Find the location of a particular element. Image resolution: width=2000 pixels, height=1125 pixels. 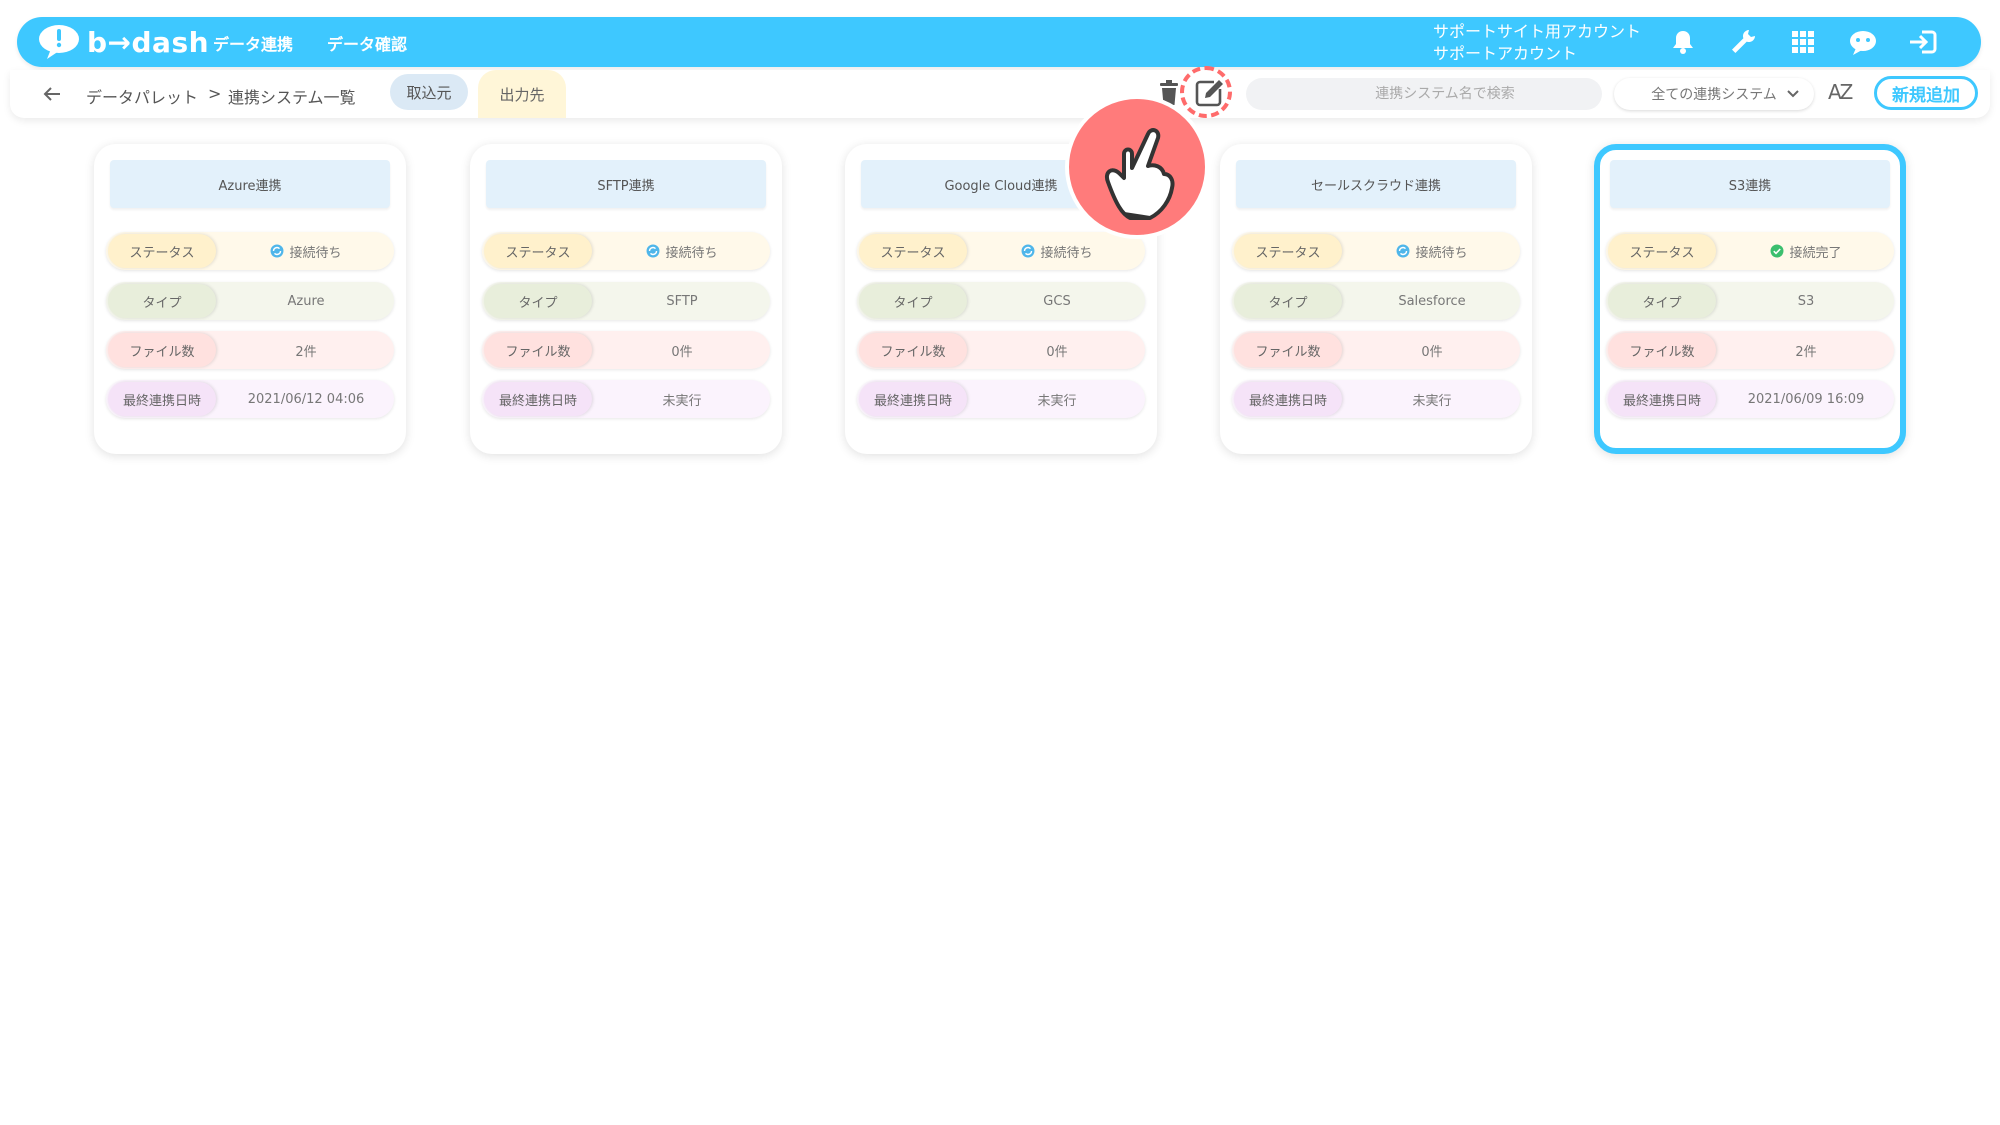

nav-data-integration: データ連携 is located at coordinates (253, 43).